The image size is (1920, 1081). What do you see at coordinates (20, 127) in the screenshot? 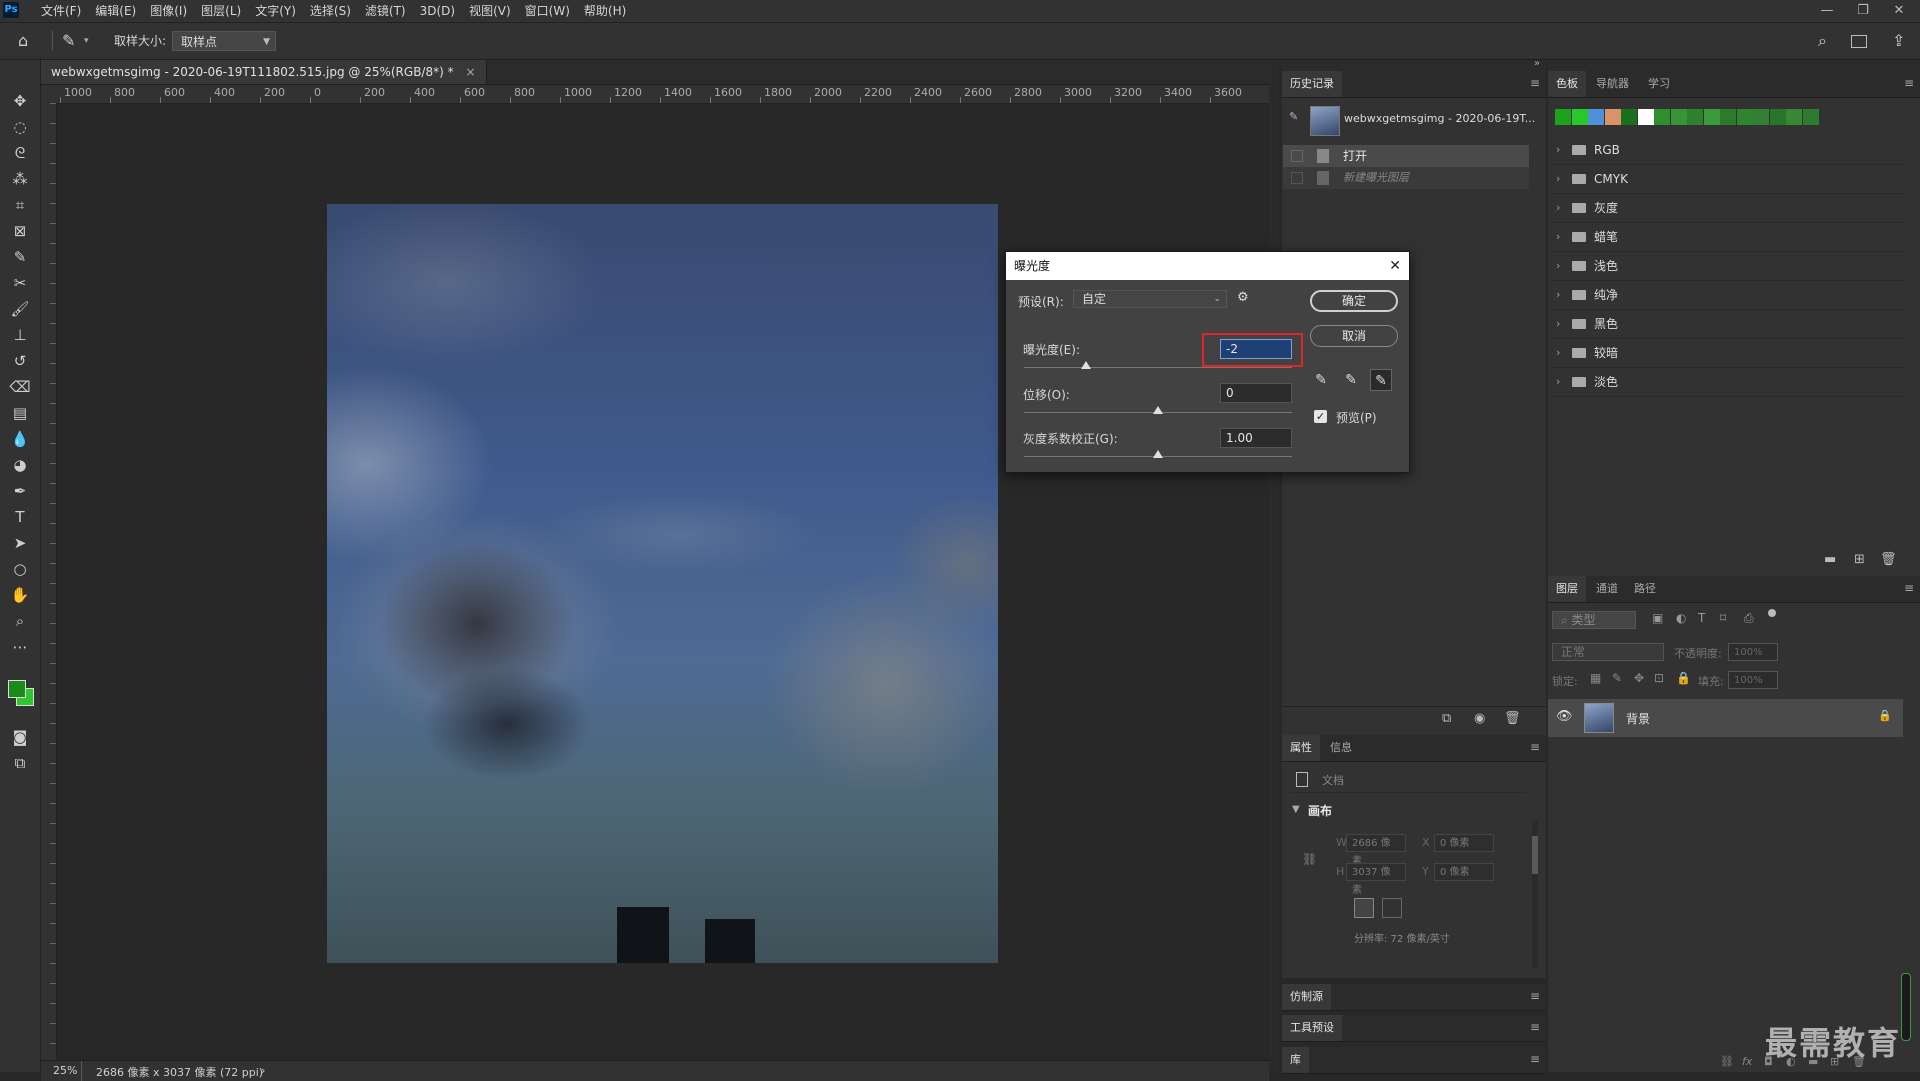
I see `marquee-tool-icon: ◌` at bounding box center [20, 127].